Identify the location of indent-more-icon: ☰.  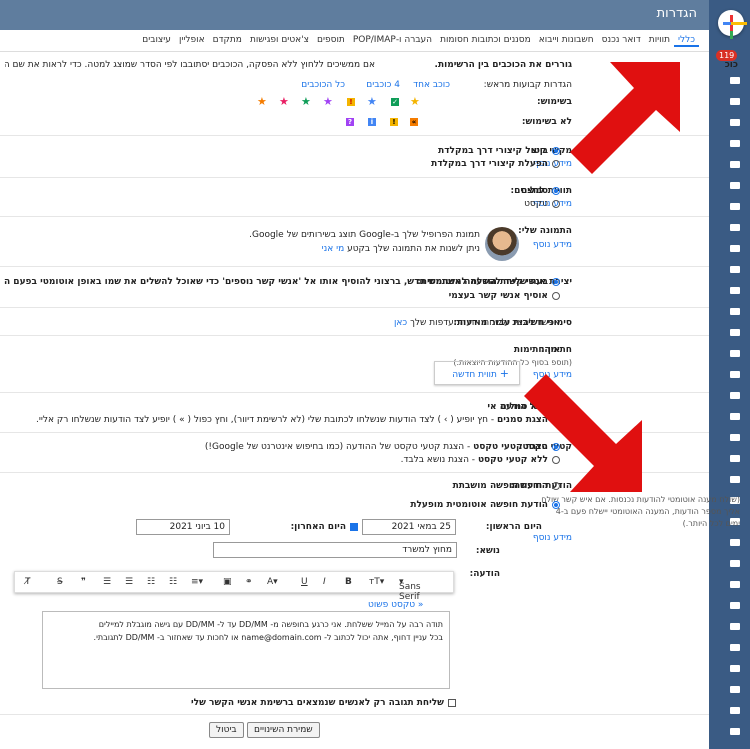
(107, 582).